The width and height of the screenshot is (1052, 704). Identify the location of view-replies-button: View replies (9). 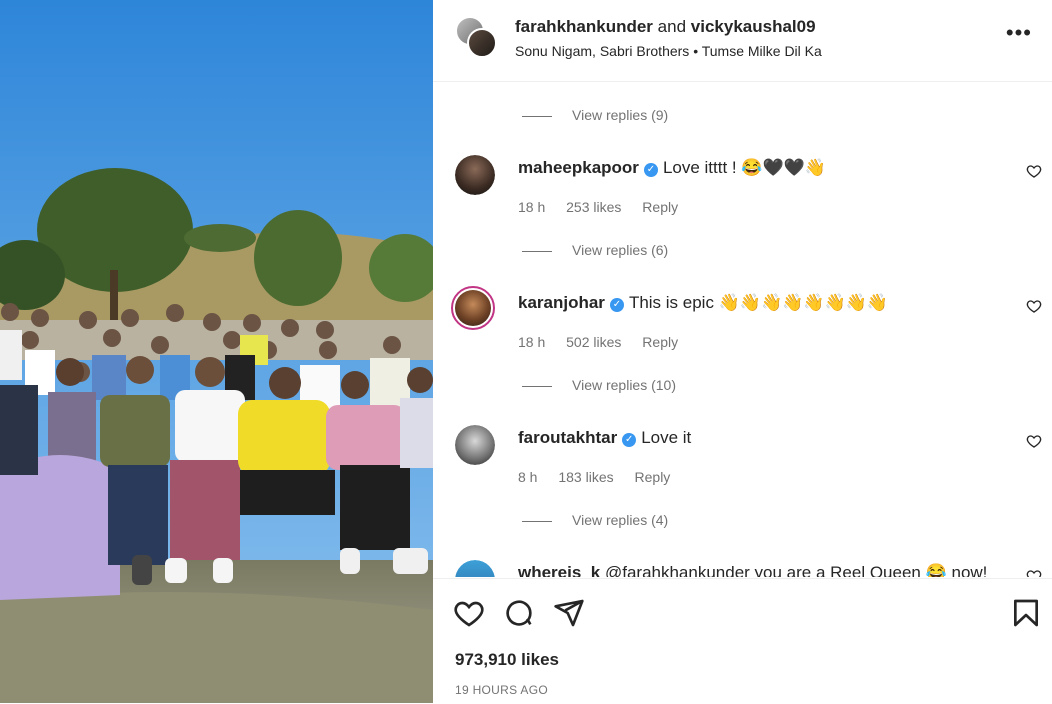
(595, 115).